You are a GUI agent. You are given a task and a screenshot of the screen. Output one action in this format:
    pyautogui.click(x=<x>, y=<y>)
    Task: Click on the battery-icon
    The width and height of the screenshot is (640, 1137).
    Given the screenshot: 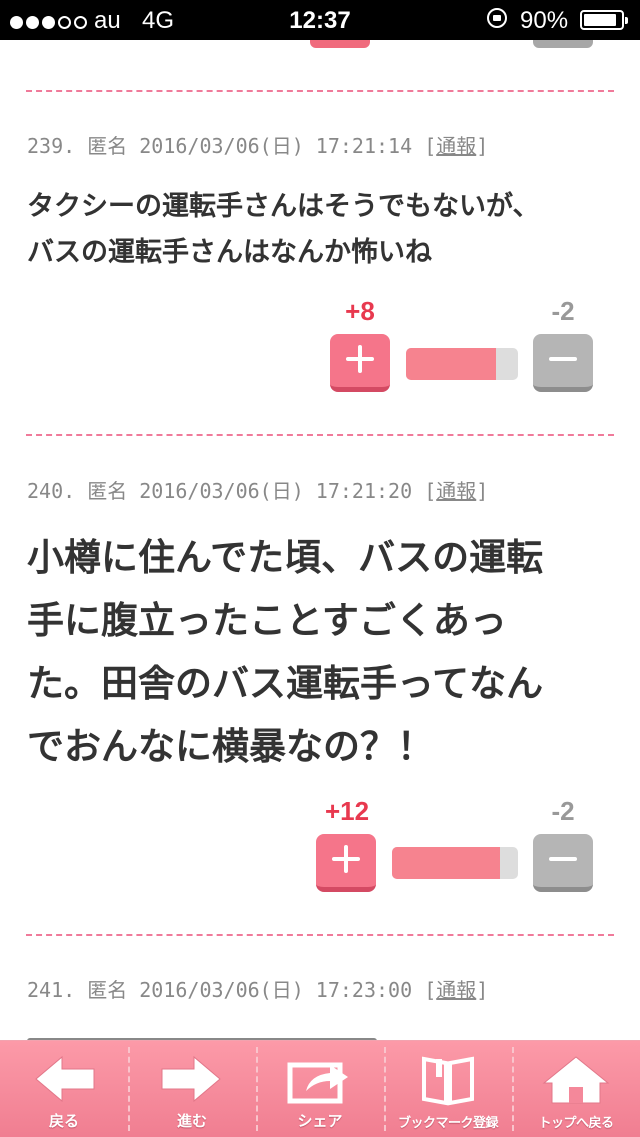 What is the action you would take?
    pyautogui.click(x=604, y=20)
    